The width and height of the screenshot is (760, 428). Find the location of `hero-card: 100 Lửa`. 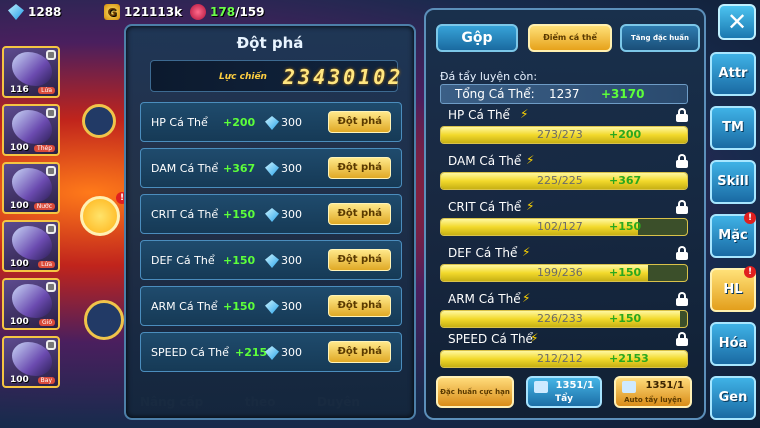

hero-card: 100 Lửa is located at coordinates (31, 246).